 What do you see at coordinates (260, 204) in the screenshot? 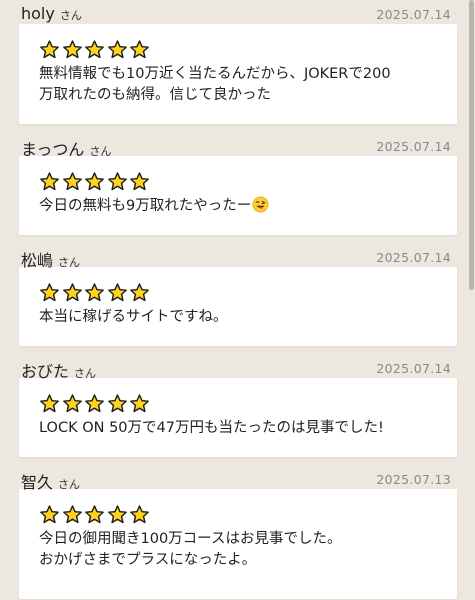
I see `grinning-tongue-wink-emoji-icon` at bounding box center [260, 204].